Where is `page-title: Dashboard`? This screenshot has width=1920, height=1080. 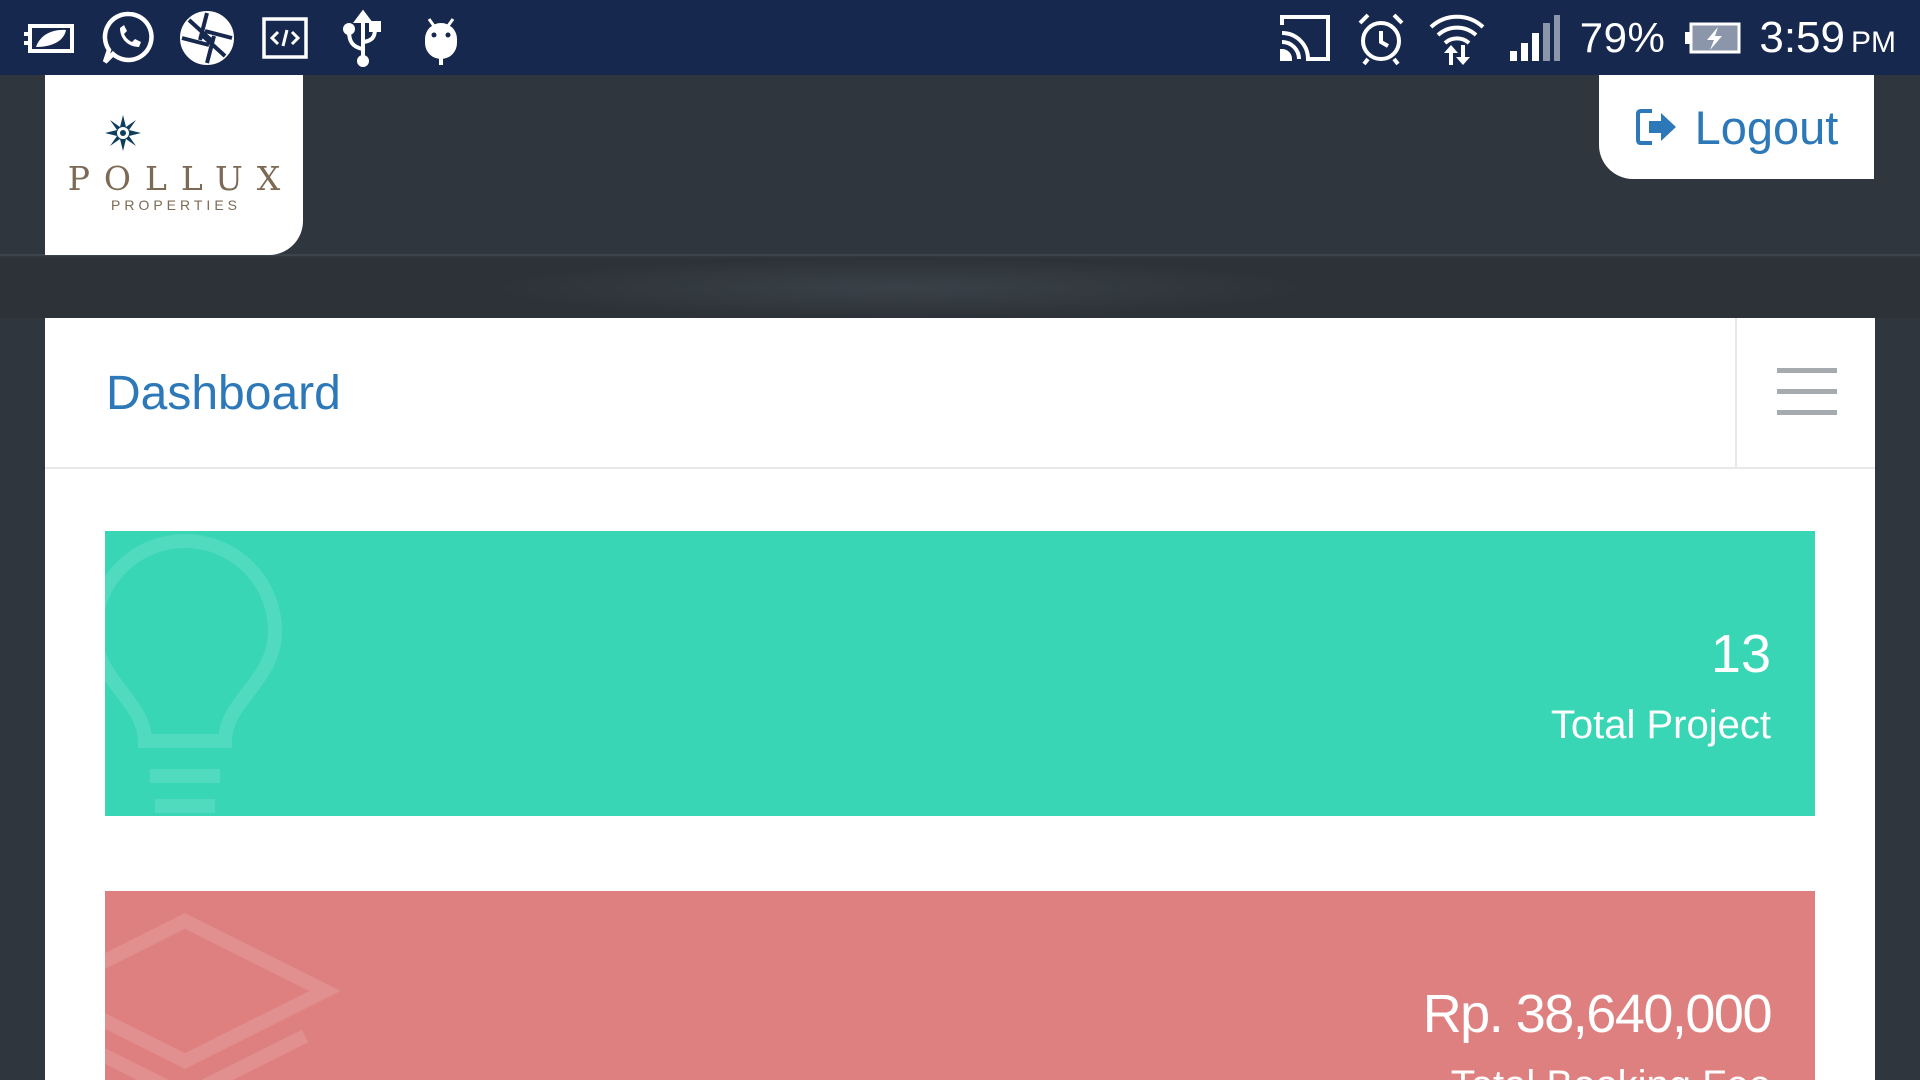 page-title: Dashboard is located at coordinates (223, 393).